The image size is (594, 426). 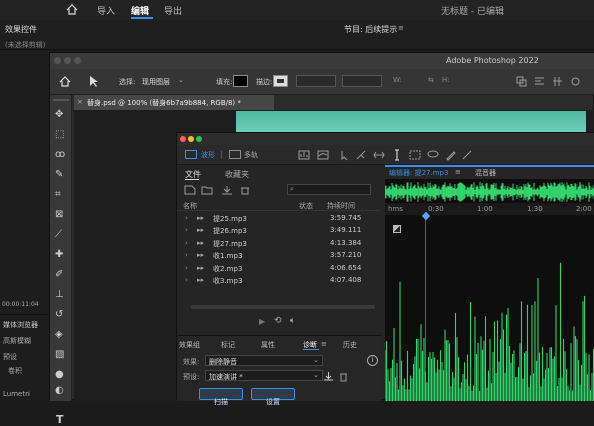 What do you see at coordinates (397, 229) in the screenshot?
I see `hud-icon` at bounding box center [397, 229].